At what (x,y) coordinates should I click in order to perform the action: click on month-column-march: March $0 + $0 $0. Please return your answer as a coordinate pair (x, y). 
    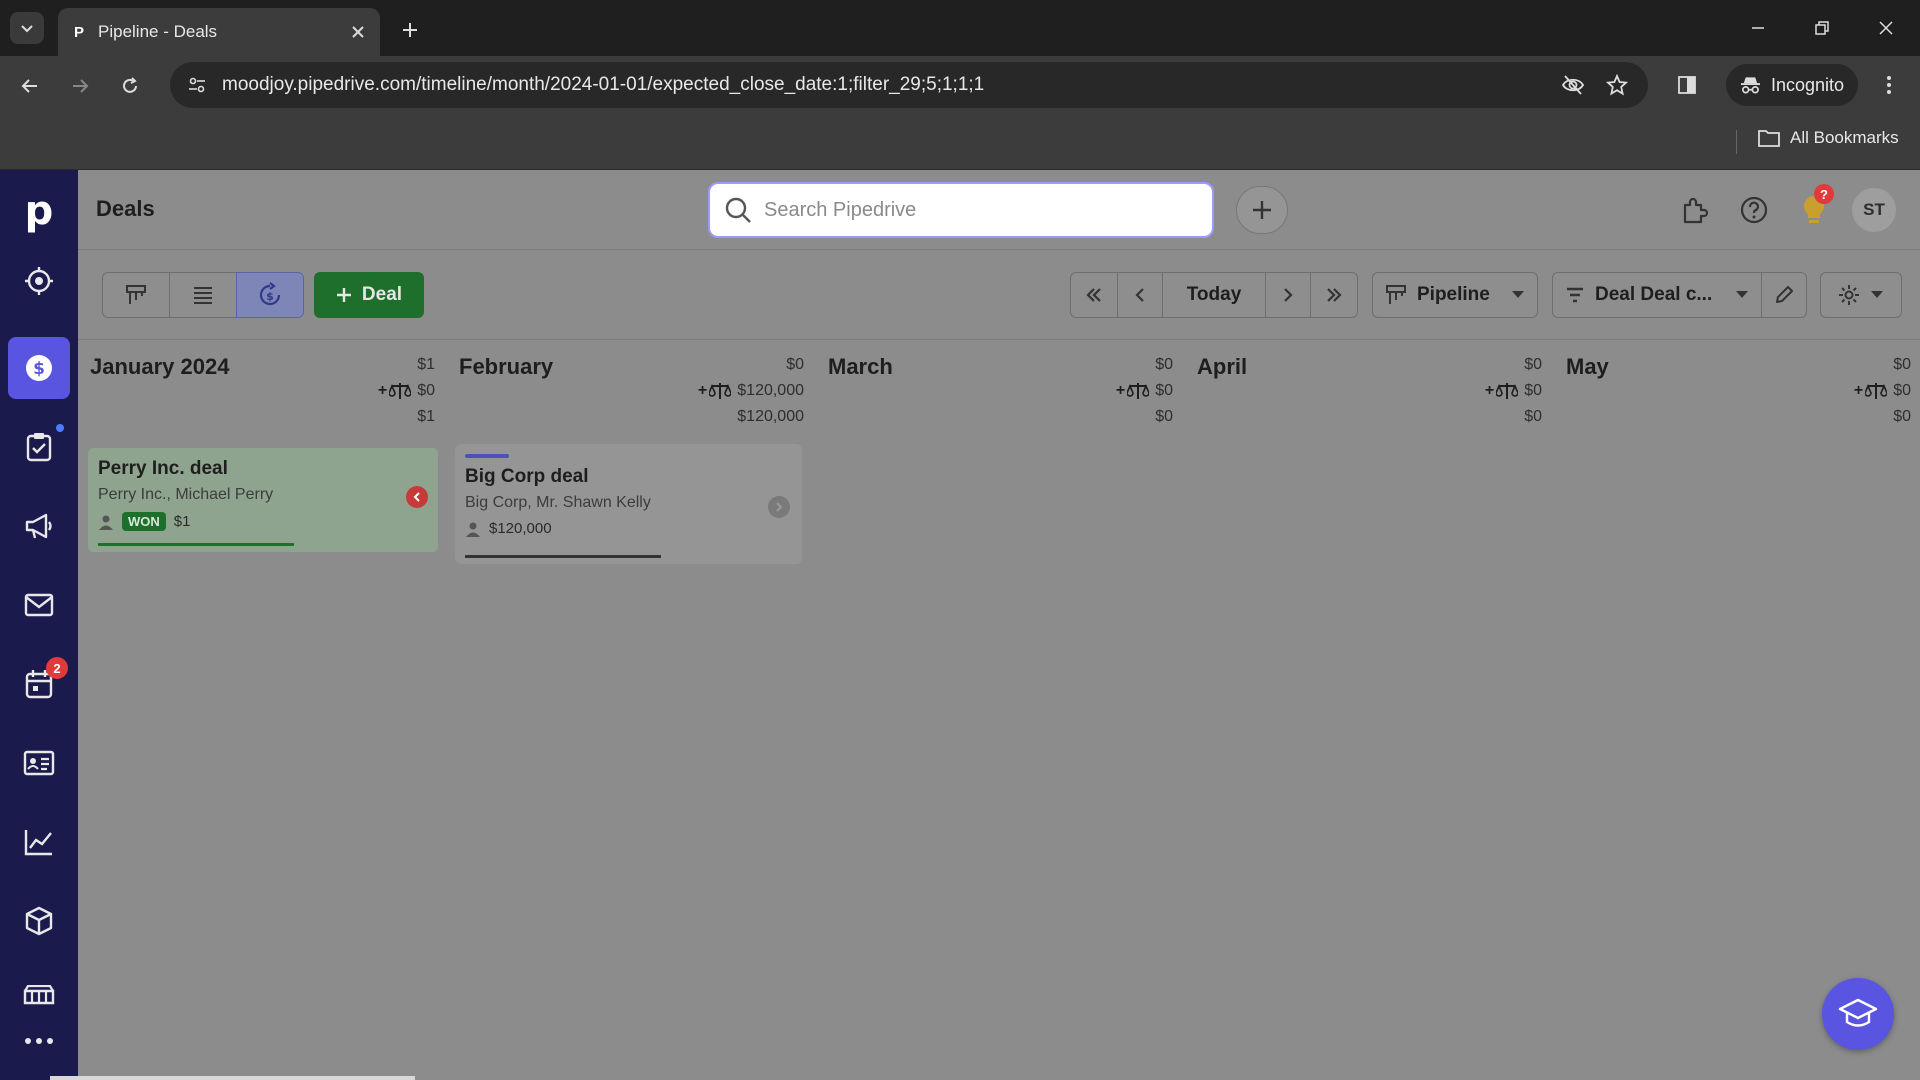
    Looking at the image, I should click on (1000, 710).